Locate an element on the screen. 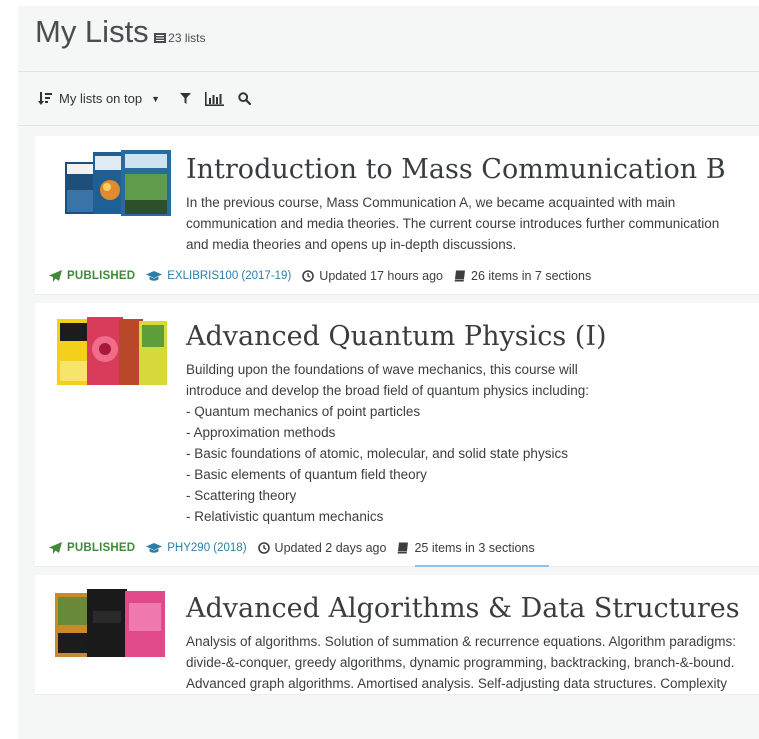  course-link: EXLIBRIS100 (2017-19) is located at coordinates (218, 276).